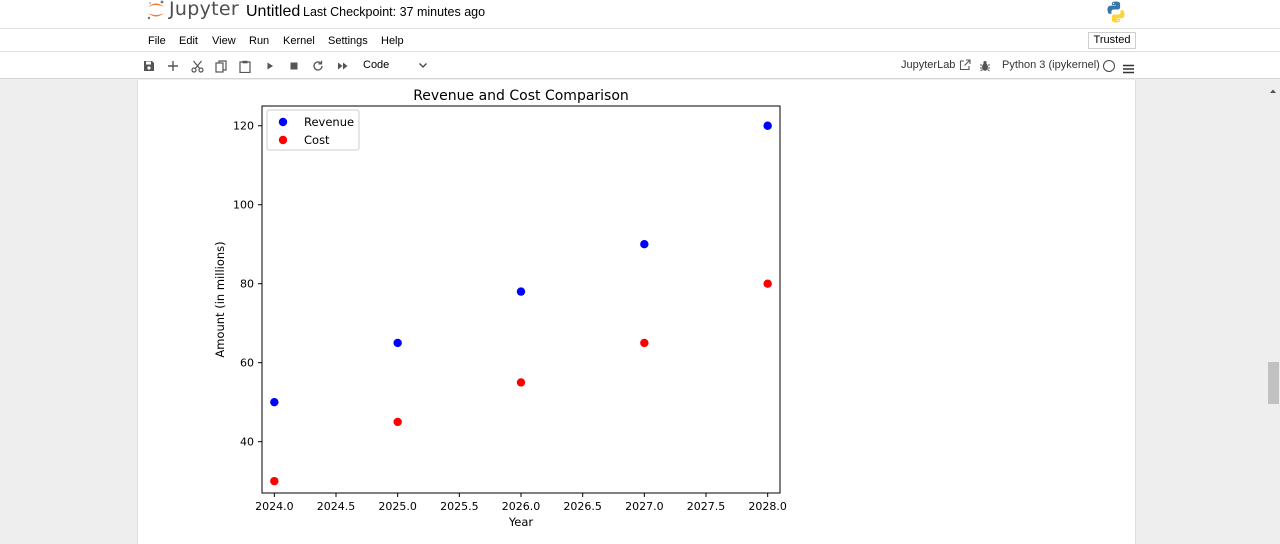 Image resolution: width=1280 pixels, height=544 pixels. I want to click on menu-run: Run, so click(259, 41).